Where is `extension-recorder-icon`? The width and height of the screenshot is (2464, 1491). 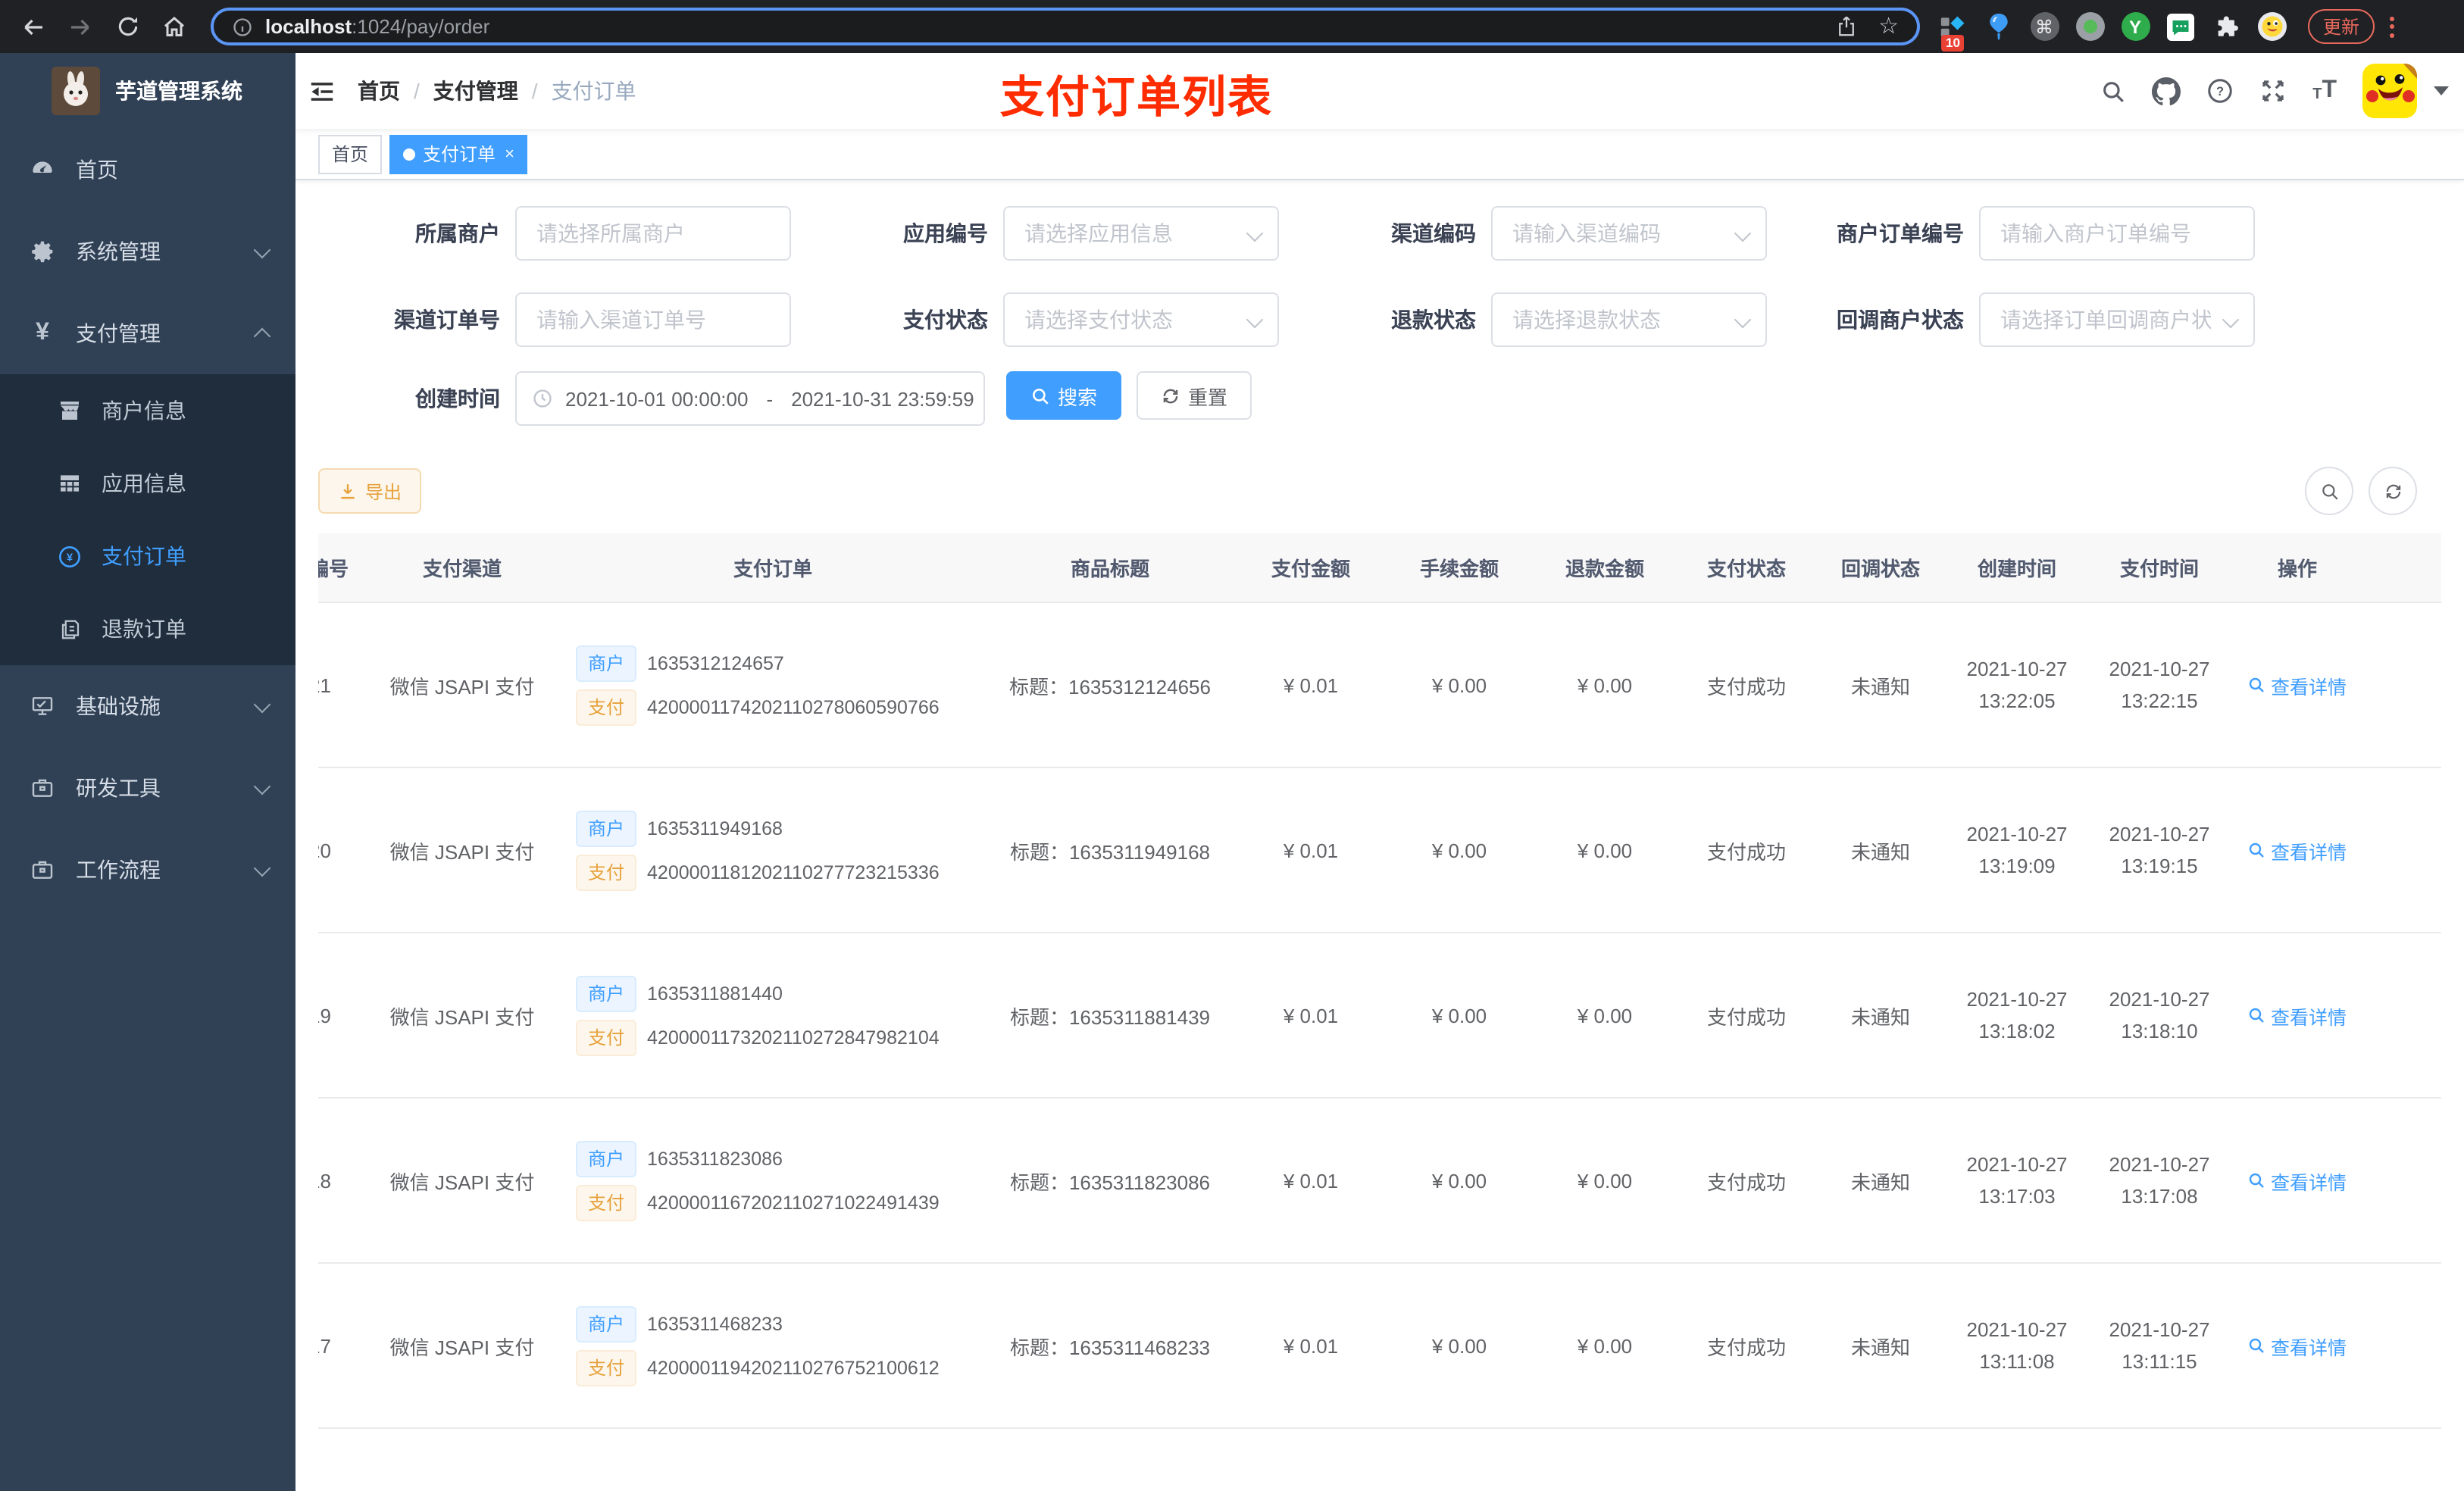
extension-recorder-icon is located at coordinates (2090, 26).